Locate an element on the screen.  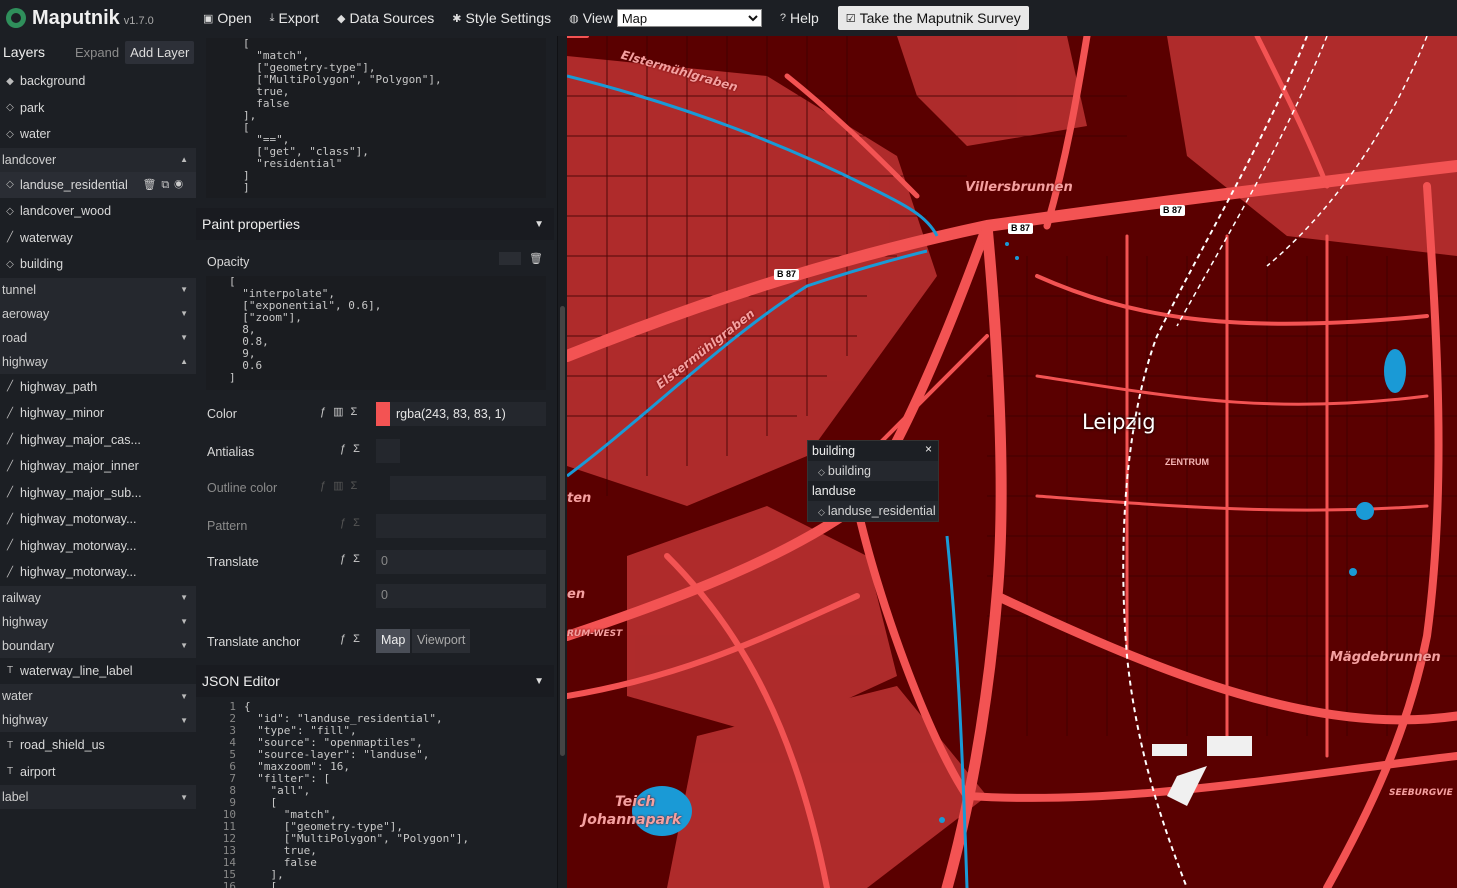
outline-color-label: Outline color is located at coordinates (242, 488).